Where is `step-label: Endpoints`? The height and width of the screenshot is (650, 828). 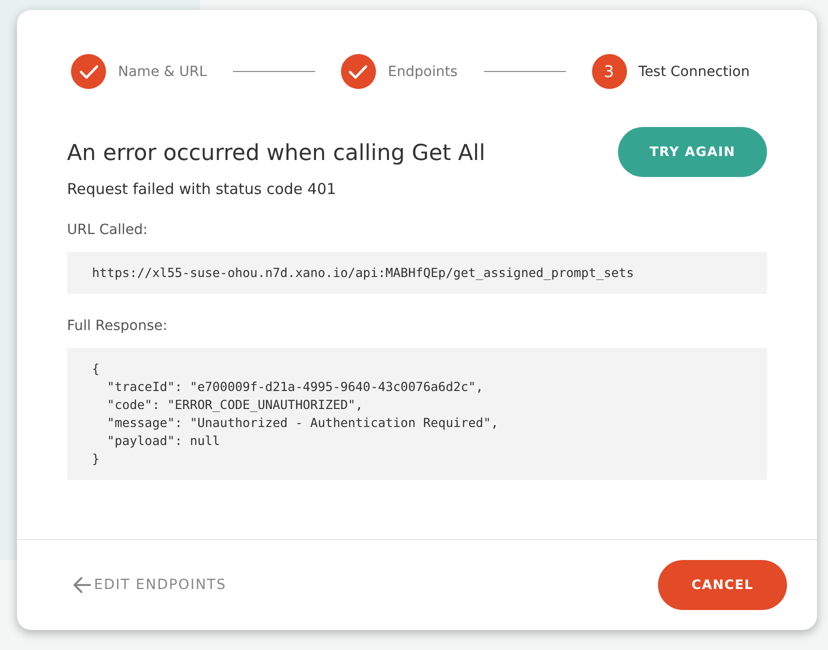 step-label: Endpoints is located at coordinates (423, 72).